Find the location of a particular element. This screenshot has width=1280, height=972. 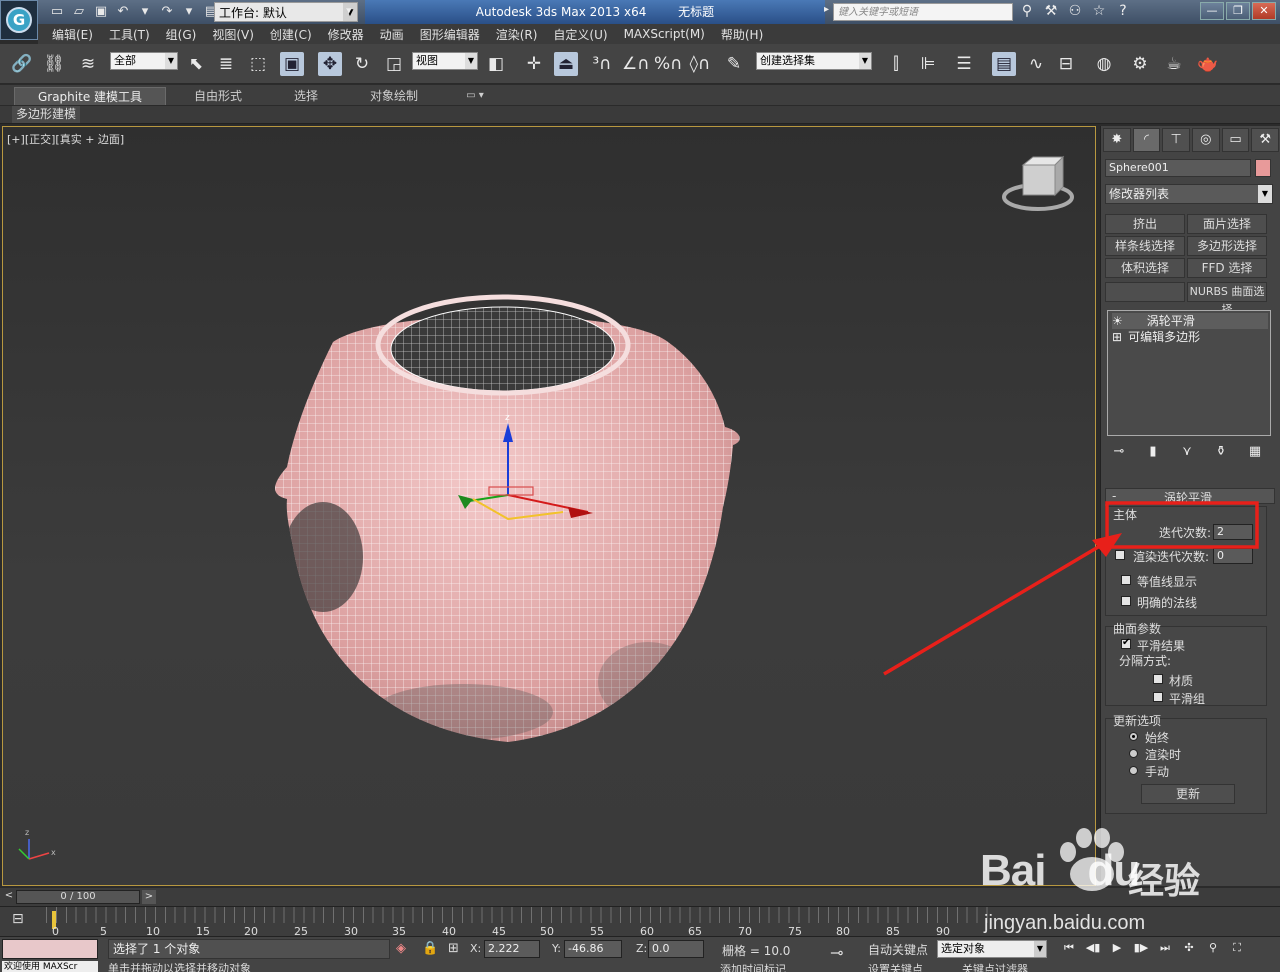

maxscript-text: 欢迎使用 MAXScr is located at coordinates (50, 966).